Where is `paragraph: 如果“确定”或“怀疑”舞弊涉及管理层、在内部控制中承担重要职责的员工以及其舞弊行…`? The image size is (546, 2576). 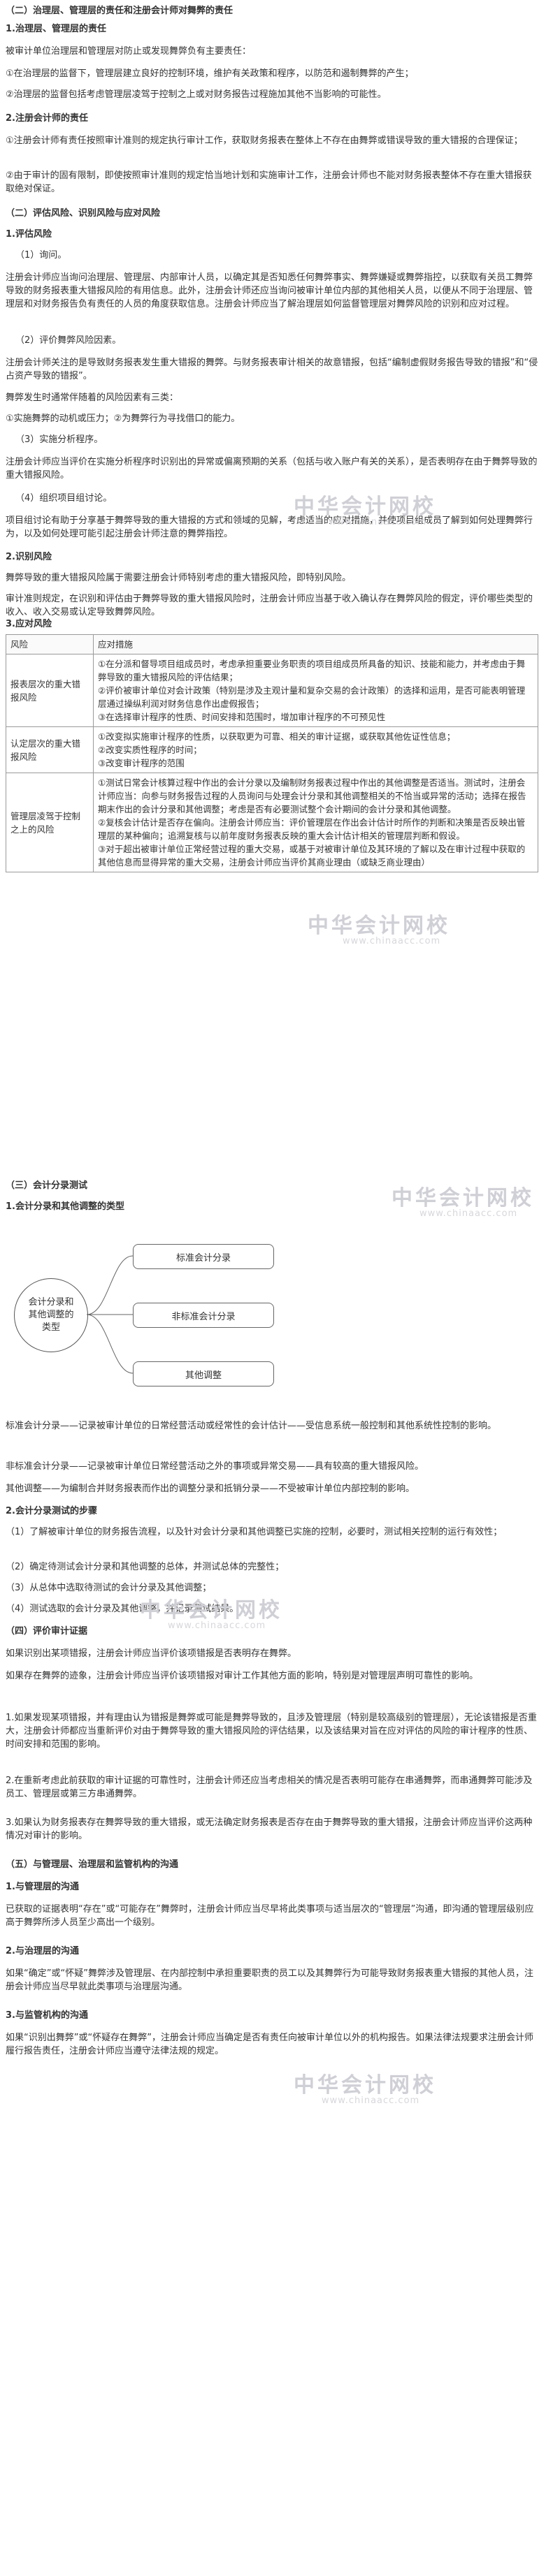
paragraph: 如果“确定”或“怀疑”舞弊涉及管理层、在内部控制中承担重要职责的员工以及其舞弊行… is located at coordinates (269, 1980).